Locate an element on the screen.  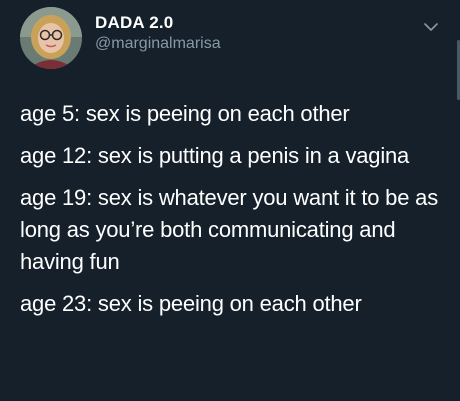
user-handle: @marginalmarisa is located at coordinates (158, 44).